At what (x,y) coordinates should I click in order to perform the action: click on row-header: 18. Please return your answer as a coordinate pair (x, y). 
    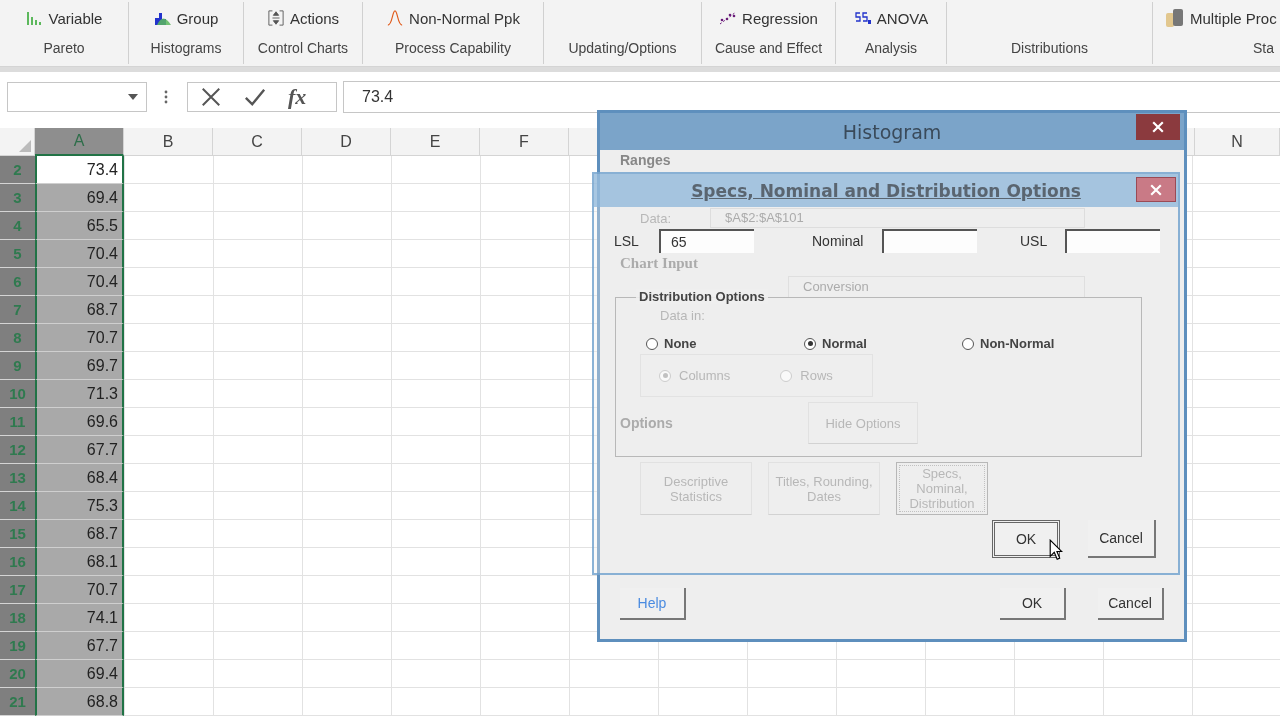
    Looking at the image, I should click on (17, 618).